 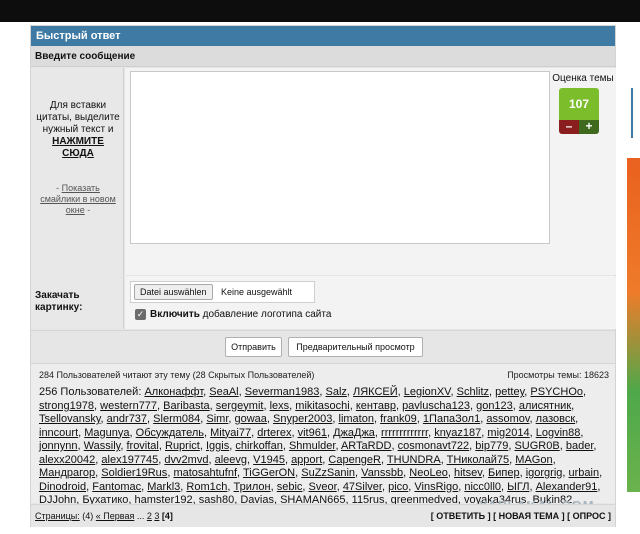 I want to click on user-link: Трилон, so click(x=252, y=487).